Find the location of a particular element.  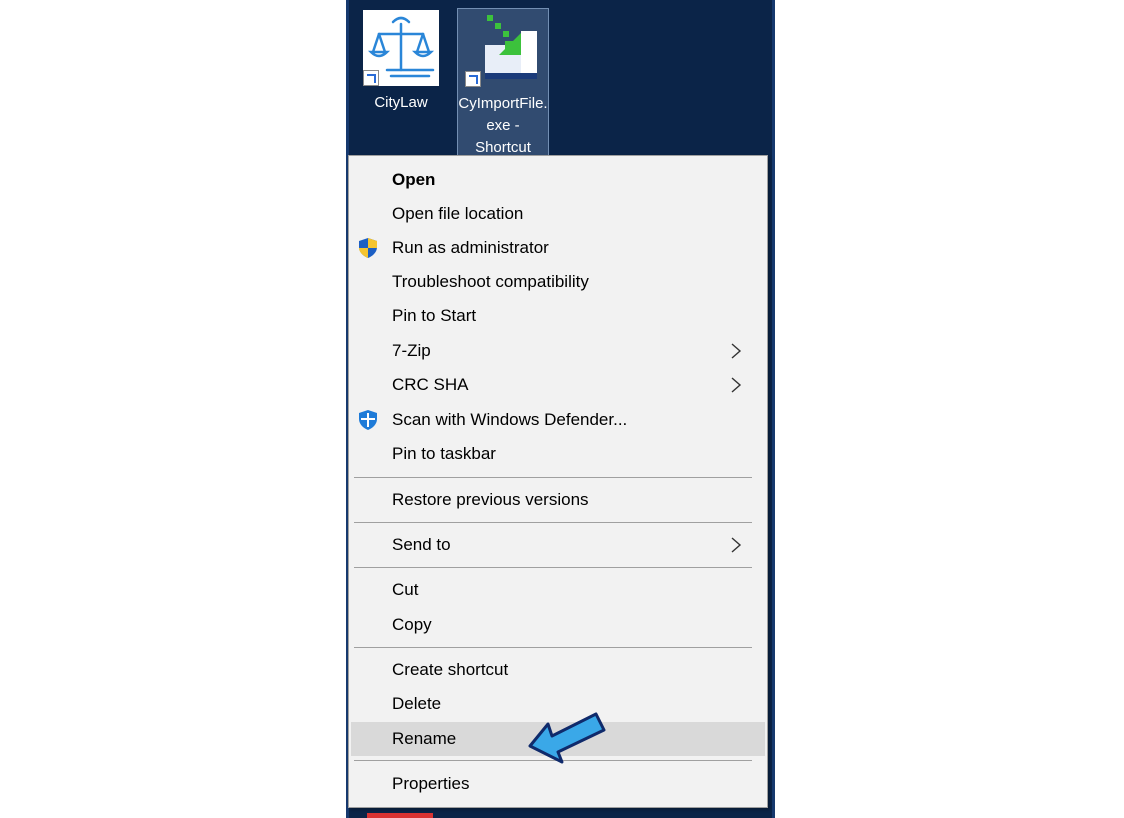

menu-item-label: Troubleshoot compatibility is located at coordinates (490, 281).